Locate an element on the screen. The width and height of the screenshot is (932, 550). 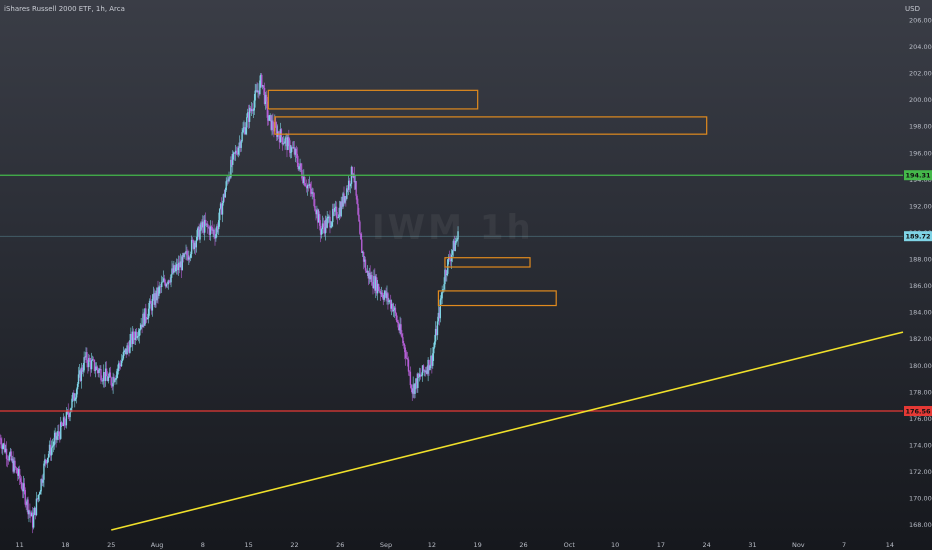
y-tick-label: 204.00 is located at coordinates (920, 47).